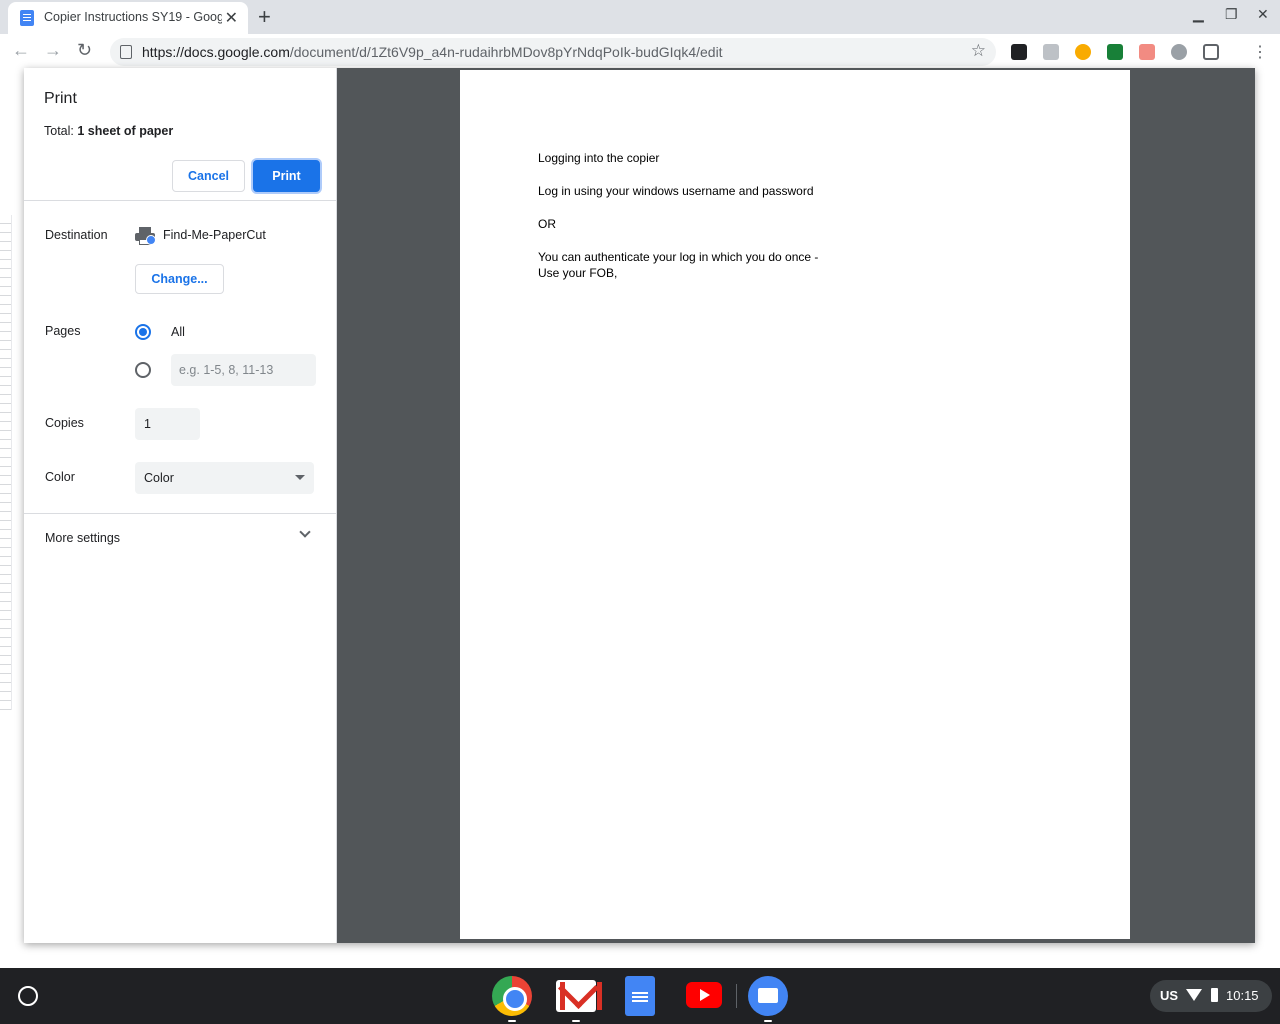  What do you see at coordinates (1147, 52) in the screenshot?
I see `extension-red-icon` at bounding box center [1147, 52].